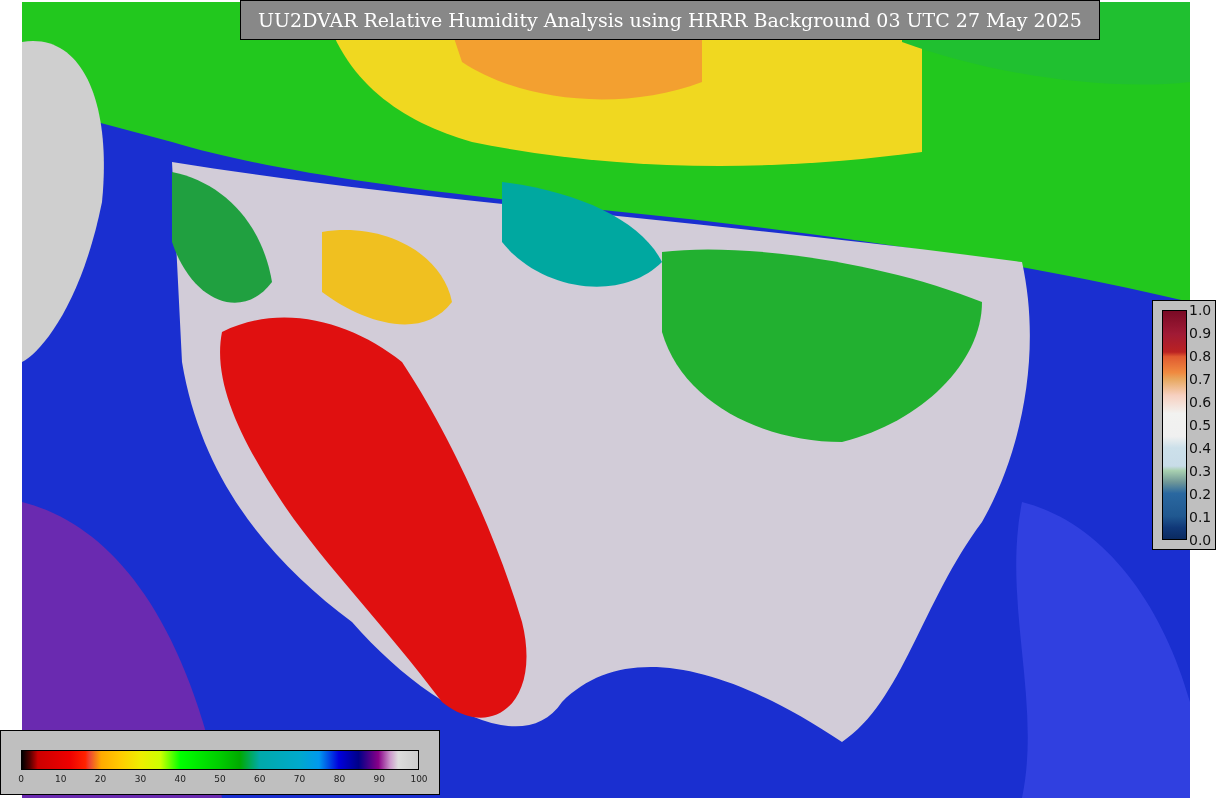 Image resolution: width=1216 pixels, height=800 pixels. I want to click on colorbar-tick-label: 0.7, so click(1200, 379).